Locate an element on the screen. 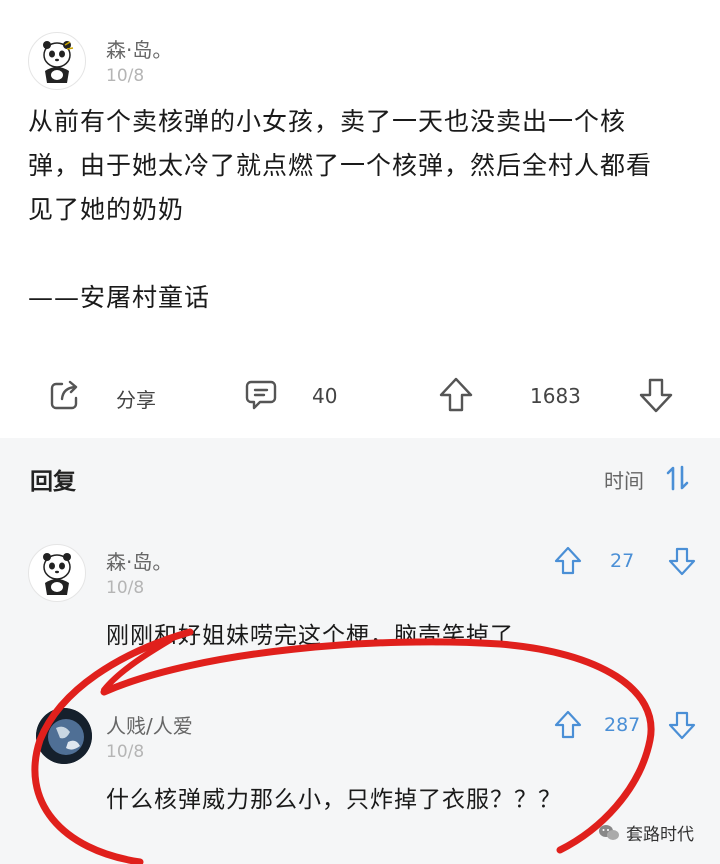  watermark: 套路时代 is located at coordinates (646, 832).